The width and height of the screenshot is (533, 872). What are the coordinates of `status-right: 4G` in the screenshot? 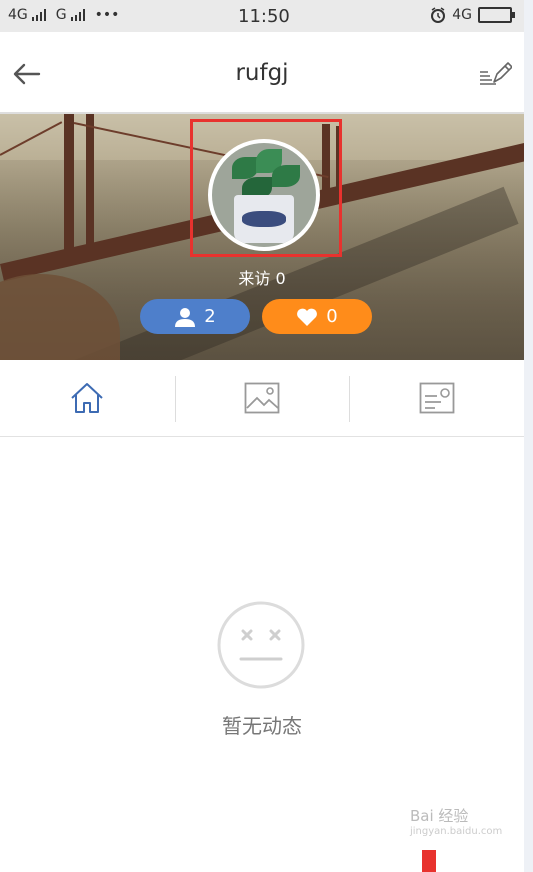 It's located at (472, 15).